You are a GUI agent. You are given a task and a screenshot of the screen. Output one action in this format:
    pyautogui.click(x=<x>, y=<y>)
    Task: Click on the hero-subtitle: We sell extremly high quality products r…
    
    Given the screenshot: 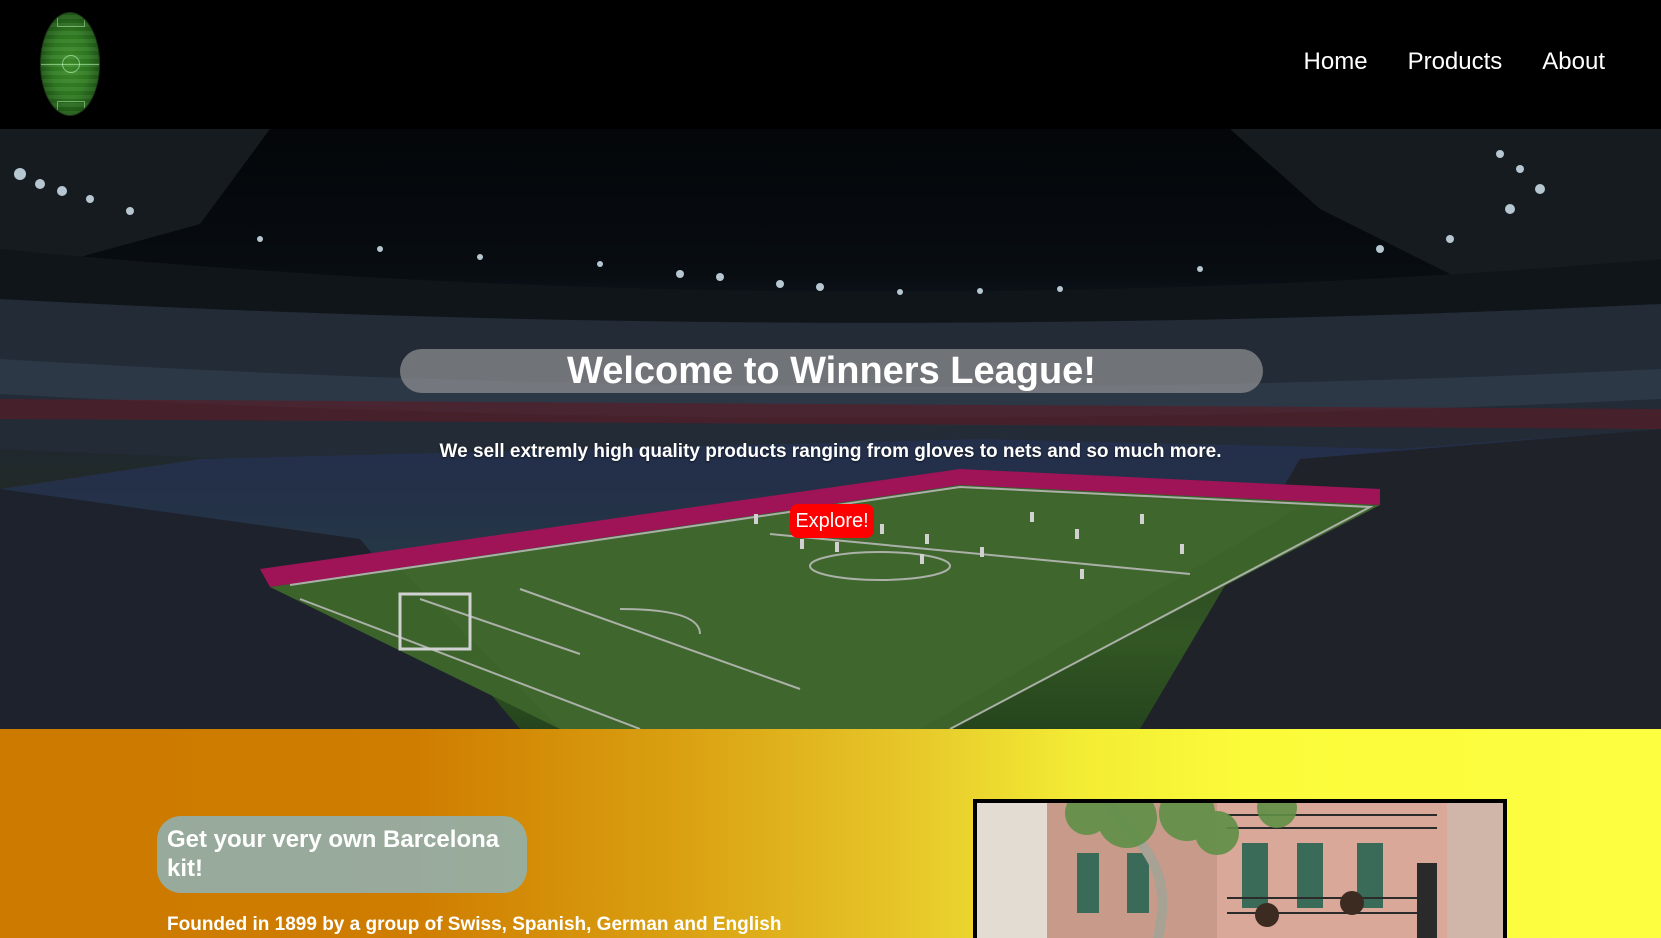 What is the action you would take?
    pyautogui.click(x=830, y=451)
    